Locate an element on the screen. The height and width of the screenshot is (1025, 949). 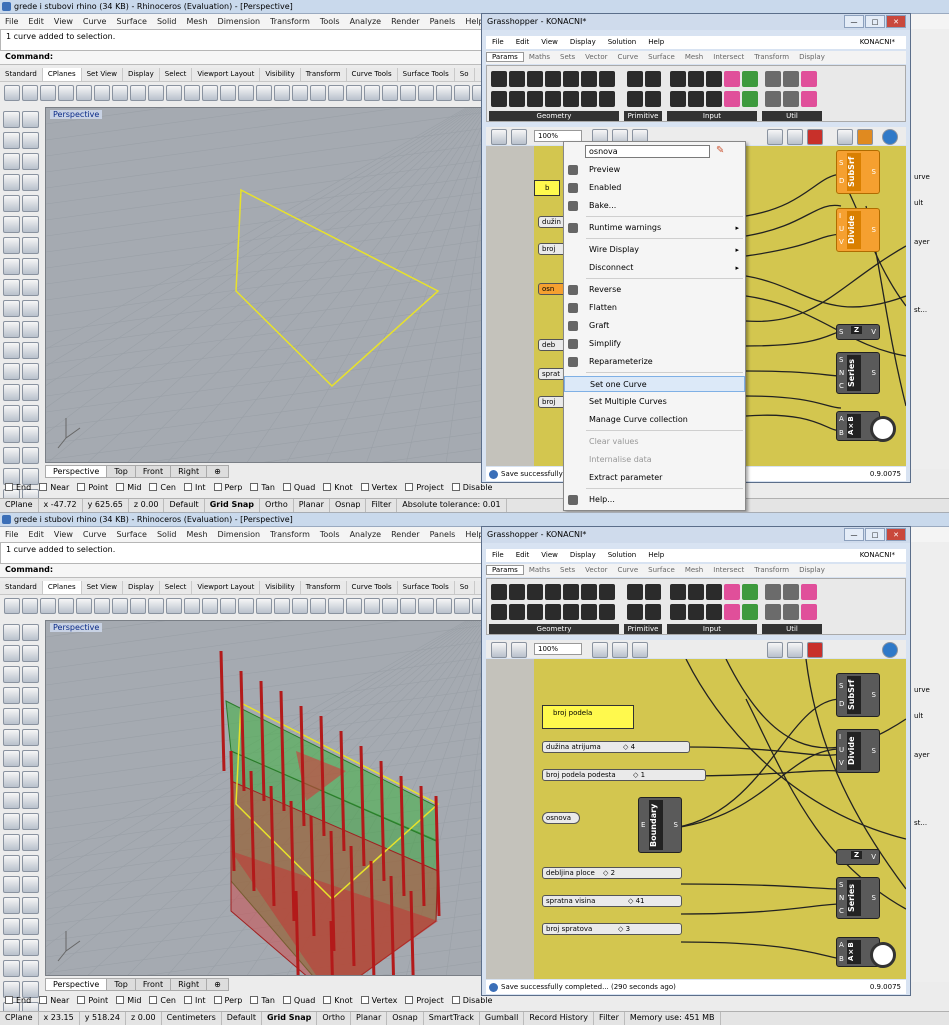
command-7-icon is located at coordinates (120, 606).